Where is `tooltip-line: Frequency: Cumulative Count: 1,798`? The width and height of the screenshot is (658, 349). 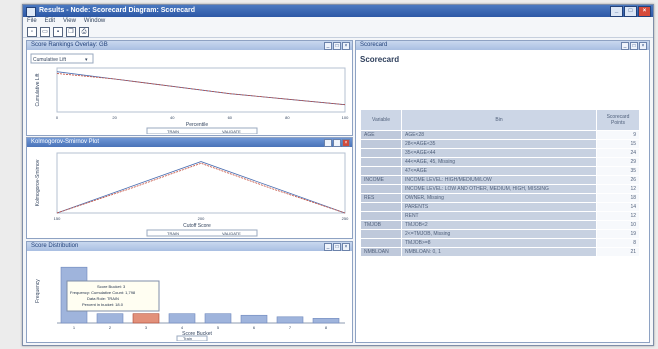 tooltip-line: Frequency: Cumulative Count: 1,798 is located at coordinates (103, 292).